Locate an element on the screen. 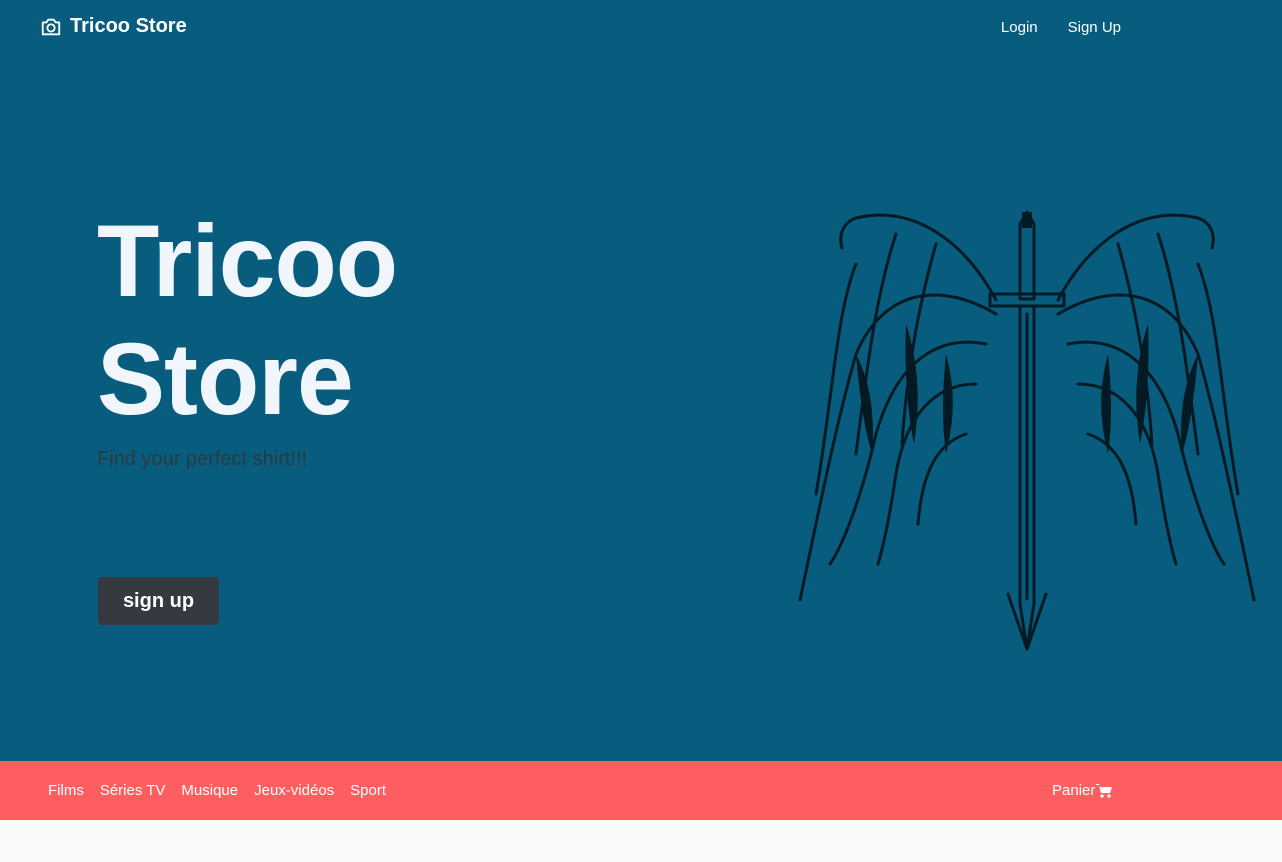  cart-label: Panier is located at coordinates (1074, 790).